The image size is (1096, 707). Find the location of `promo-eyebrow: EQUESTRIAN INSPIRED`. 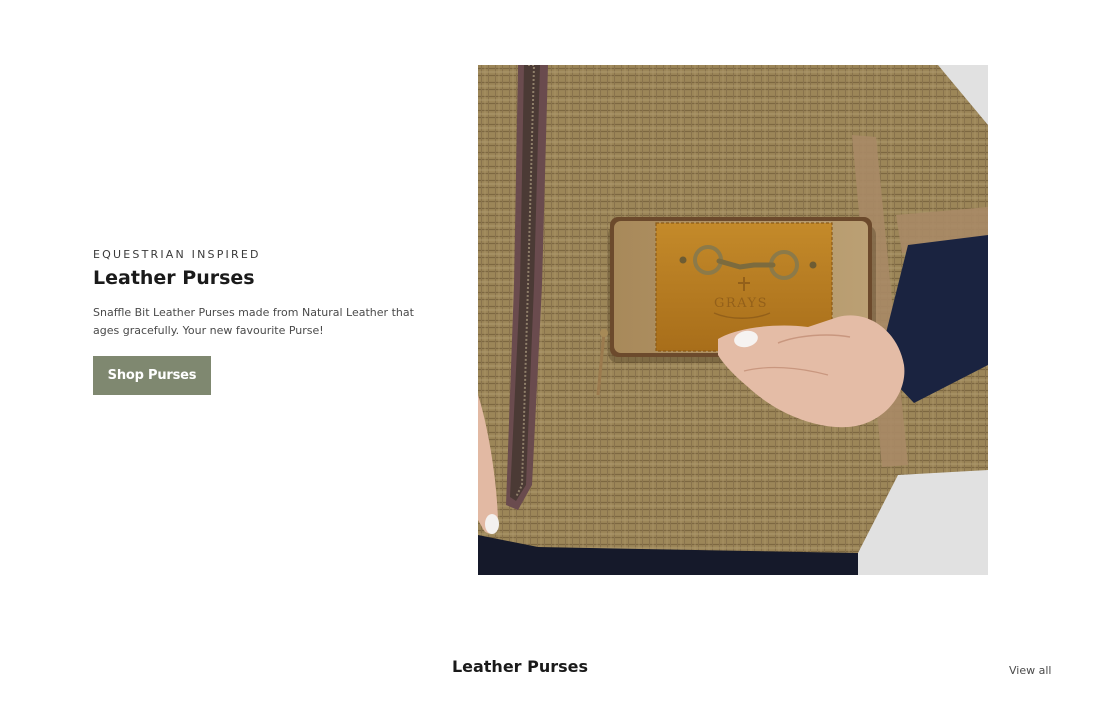

promo-eyebrow: EQUESTRIAN INSPIRED is located at coordinates (177, 254).